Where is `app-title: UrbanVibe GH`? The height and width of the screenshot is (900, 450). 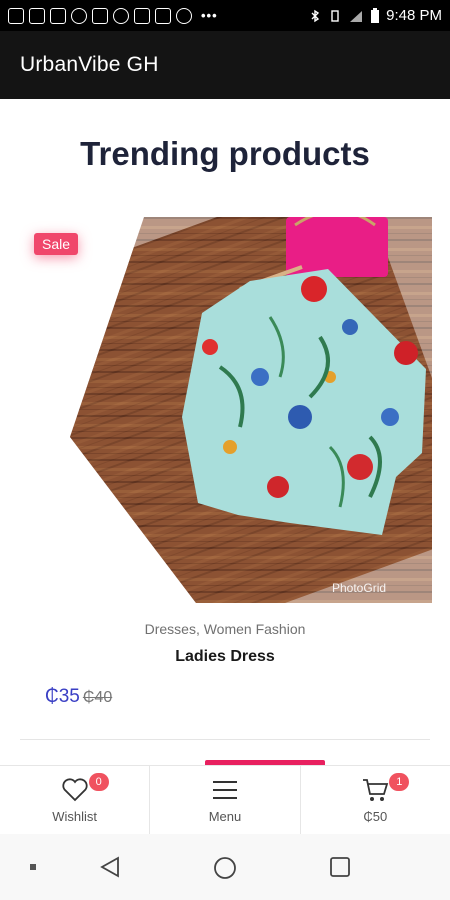
app-title: UrbanVibe GH is located at coordinates (89, 64).